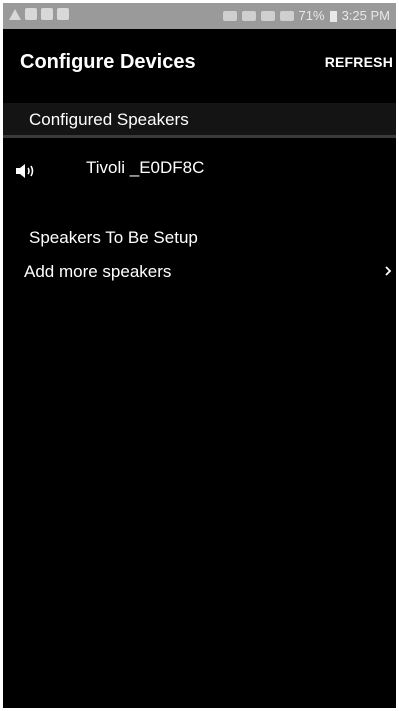 This screenshot has width=399, height=711. I want to click on battery-icon, so click(333, 16).